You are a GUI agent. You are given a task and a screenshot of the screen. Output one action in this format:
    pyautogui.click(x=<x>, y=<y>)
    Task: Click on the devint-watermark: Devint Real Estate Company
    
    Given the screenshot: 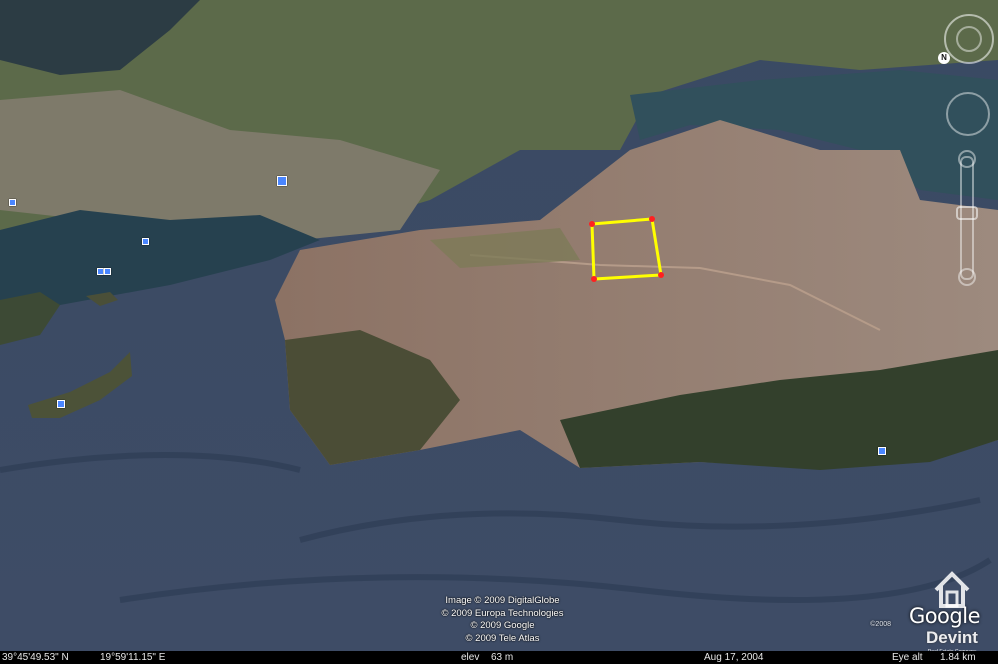 What is the action you would take?
    pyautogui.click(x=952, y=612)
    